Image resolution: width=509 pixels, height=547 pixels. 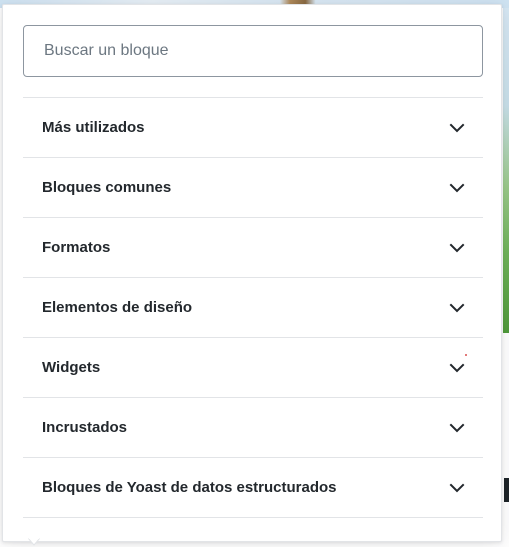 I want to click on notification-dot, so click(x=466, y=354).